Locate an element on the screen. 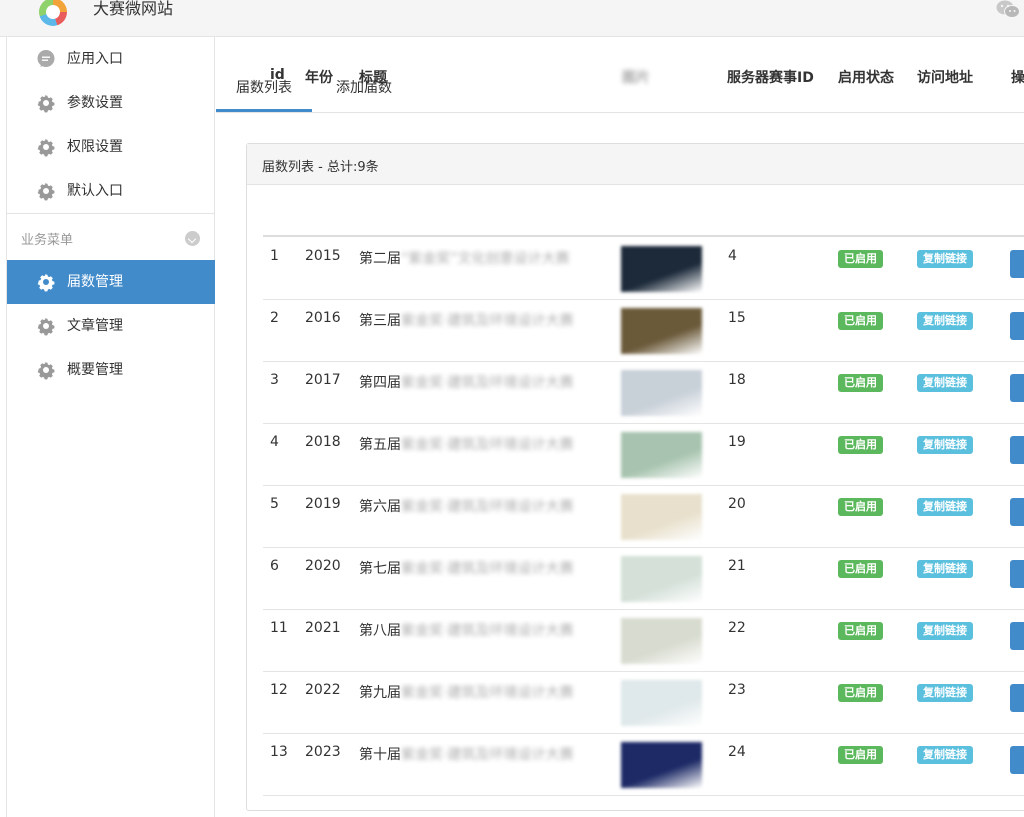 Image resolution: width=1024 pixels, height=817 pixels. sidebar-item-label: 应用入口 is located at coordinates (95, 59).